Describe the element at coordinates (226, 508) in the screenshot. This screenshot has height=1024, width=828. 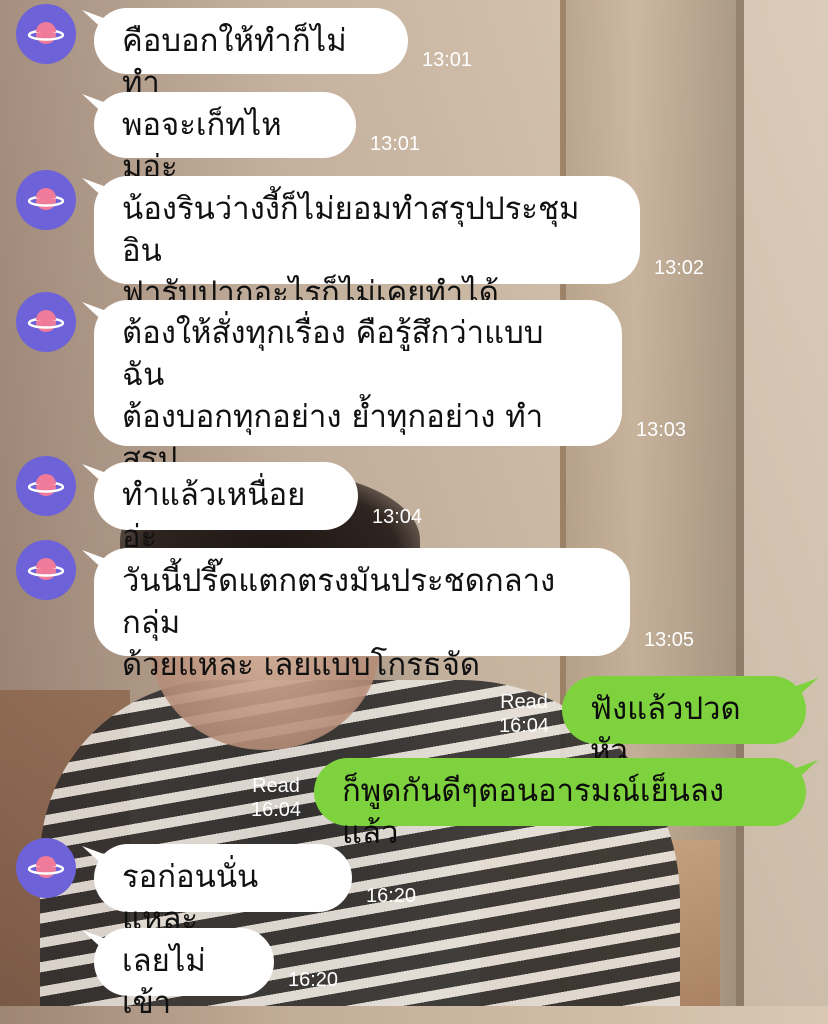
I see `message-bubble-incoming: ทำแล้วเหนื่อยอ่ะ` at that location.